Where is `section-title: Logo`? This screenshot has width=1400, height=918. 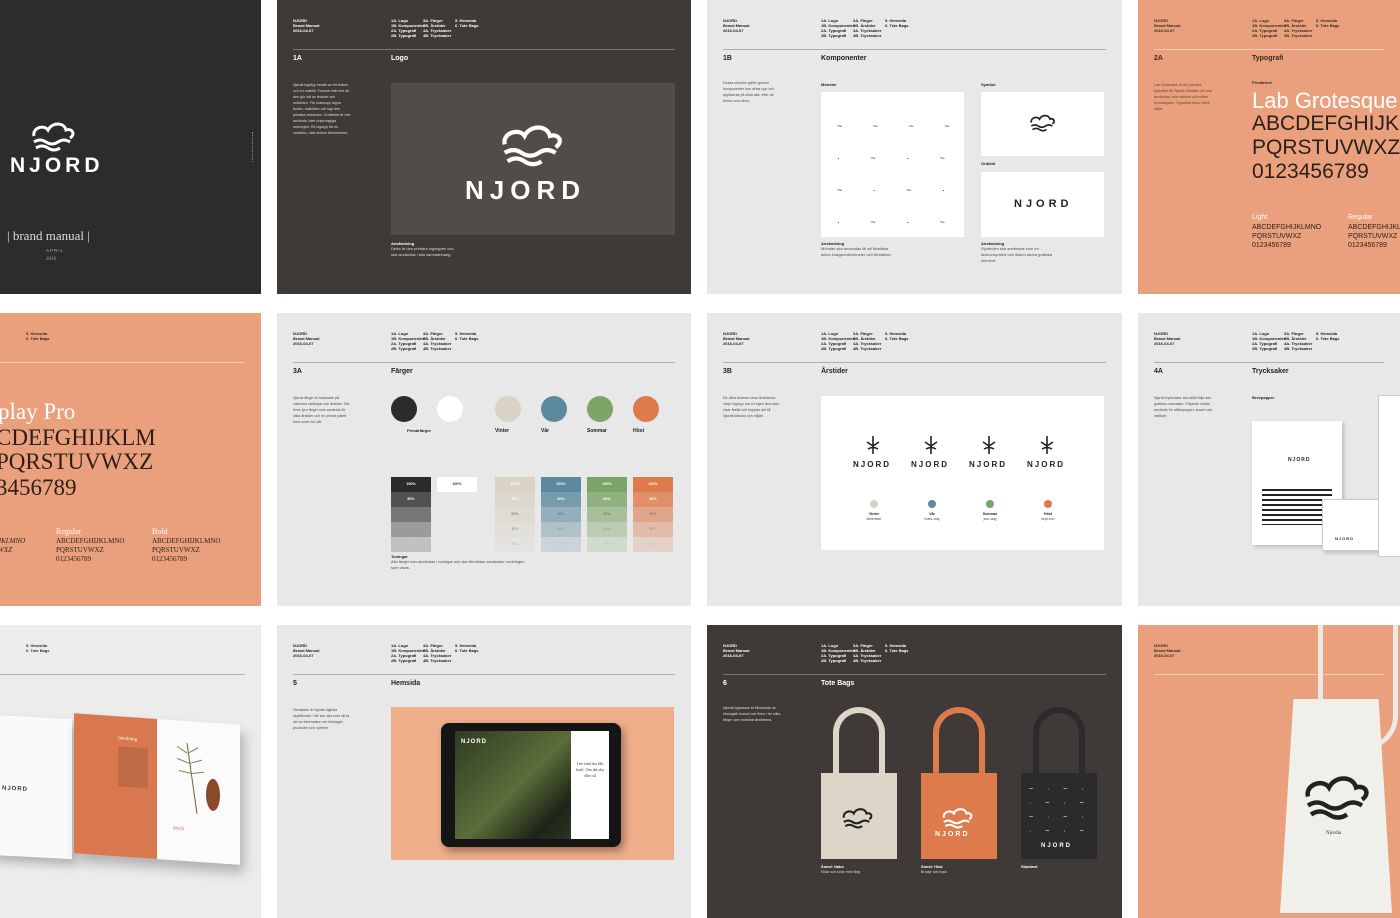 section-title: Logo is located at coordinates (400, 58).